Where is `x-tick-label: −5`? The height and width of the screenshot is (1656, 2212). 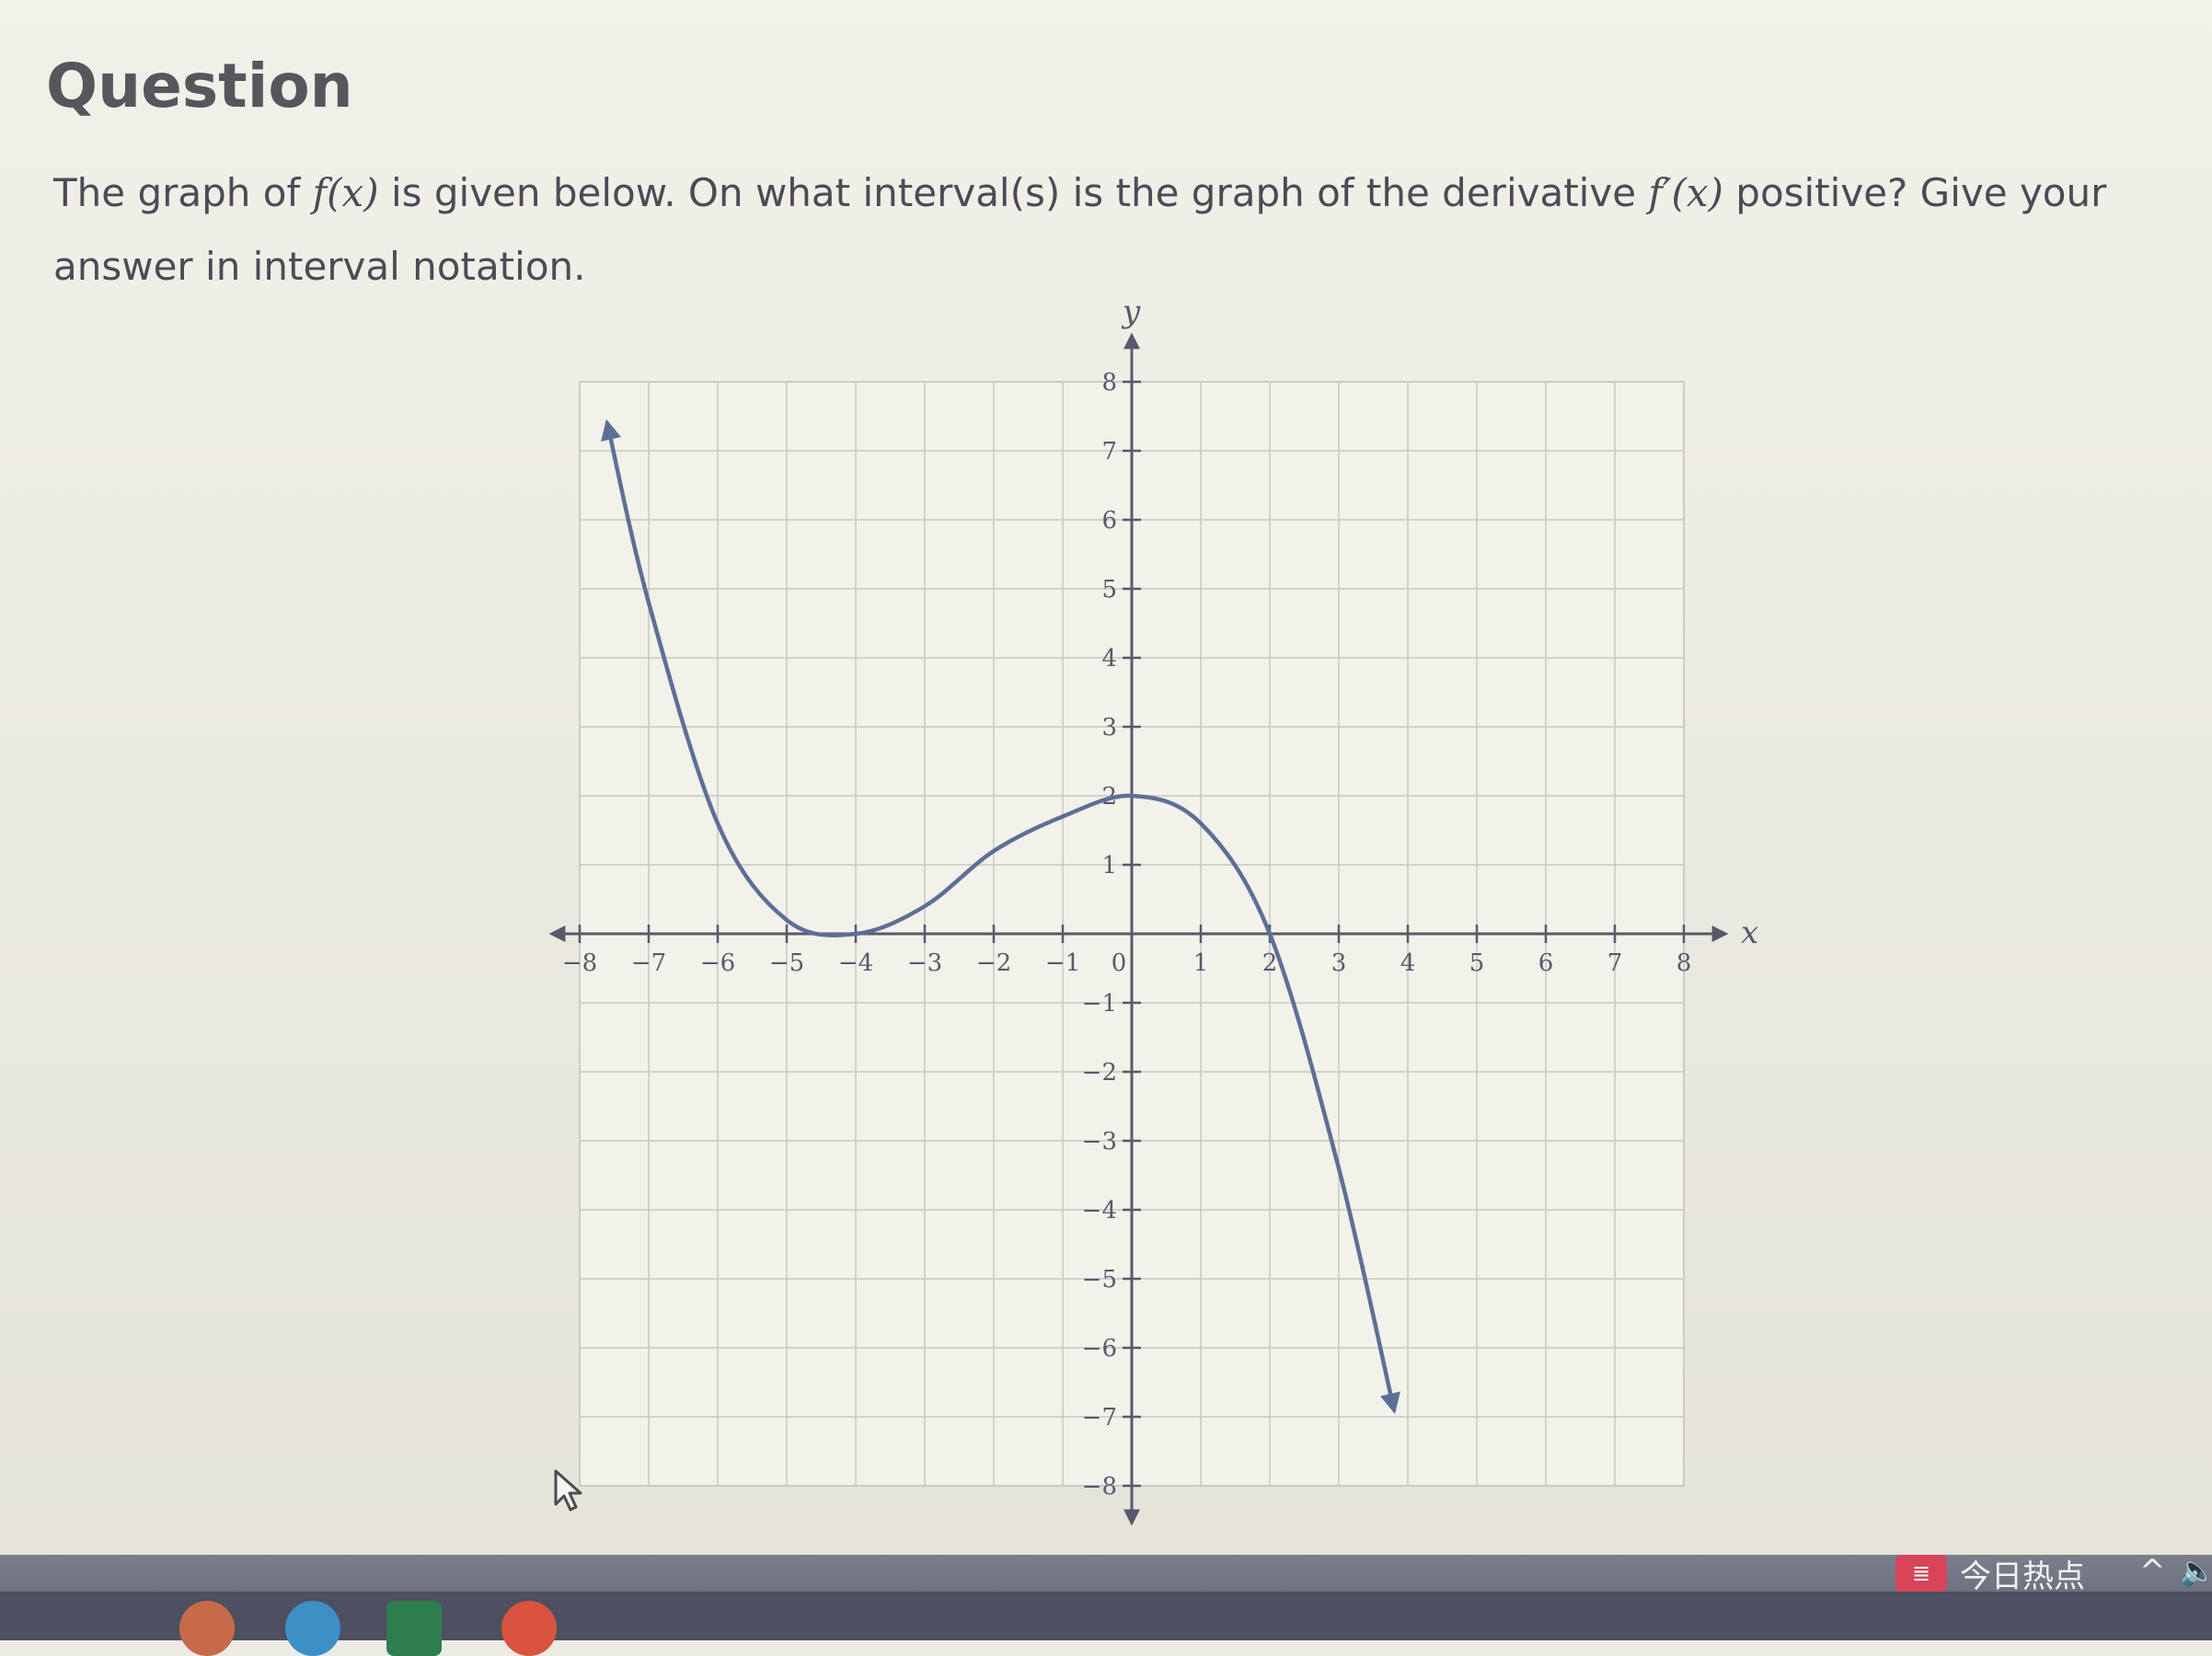
x-tick-label: −5 is located at coordinates (786, 963).